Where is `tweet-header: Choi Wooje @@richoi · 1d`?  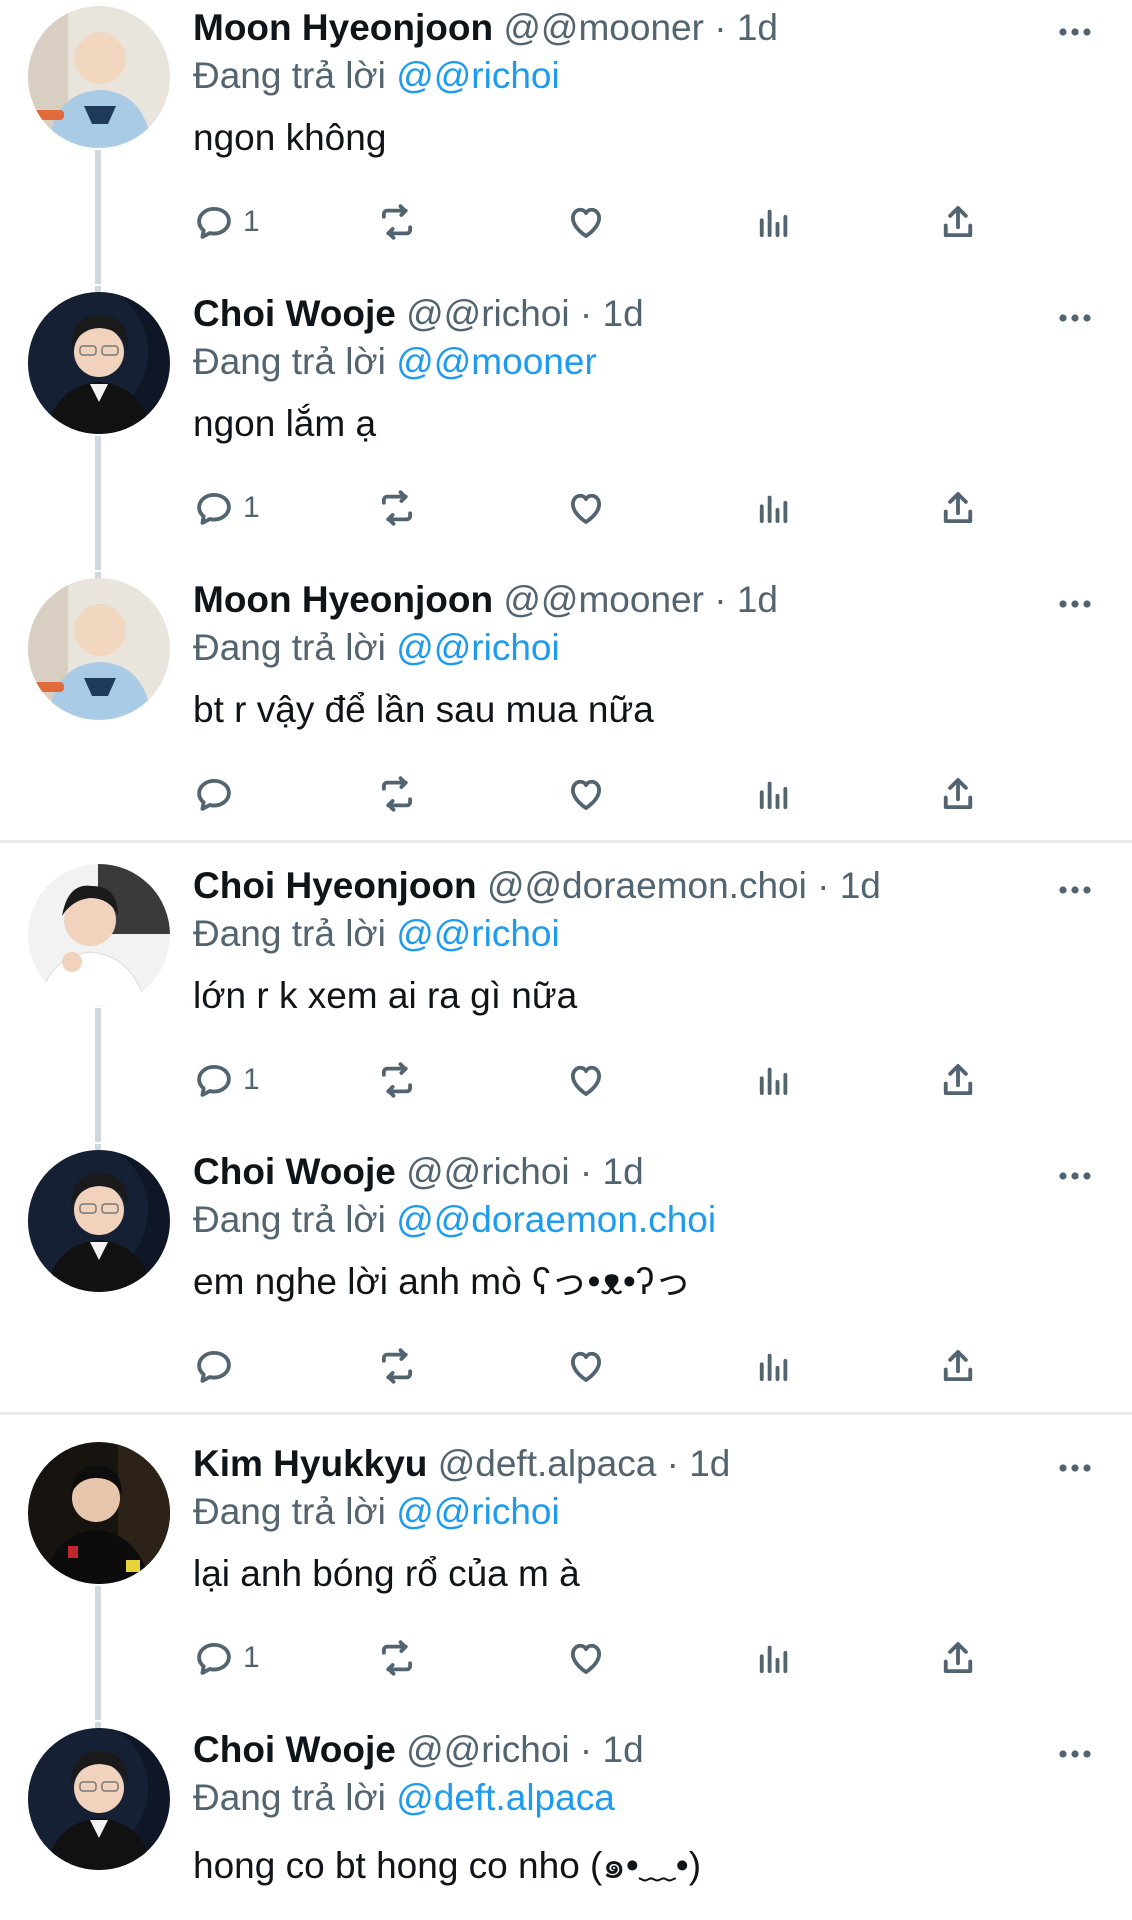 tweet-header: Choi Wooje @@richoi · 1d is located at coordinates (418, 314).